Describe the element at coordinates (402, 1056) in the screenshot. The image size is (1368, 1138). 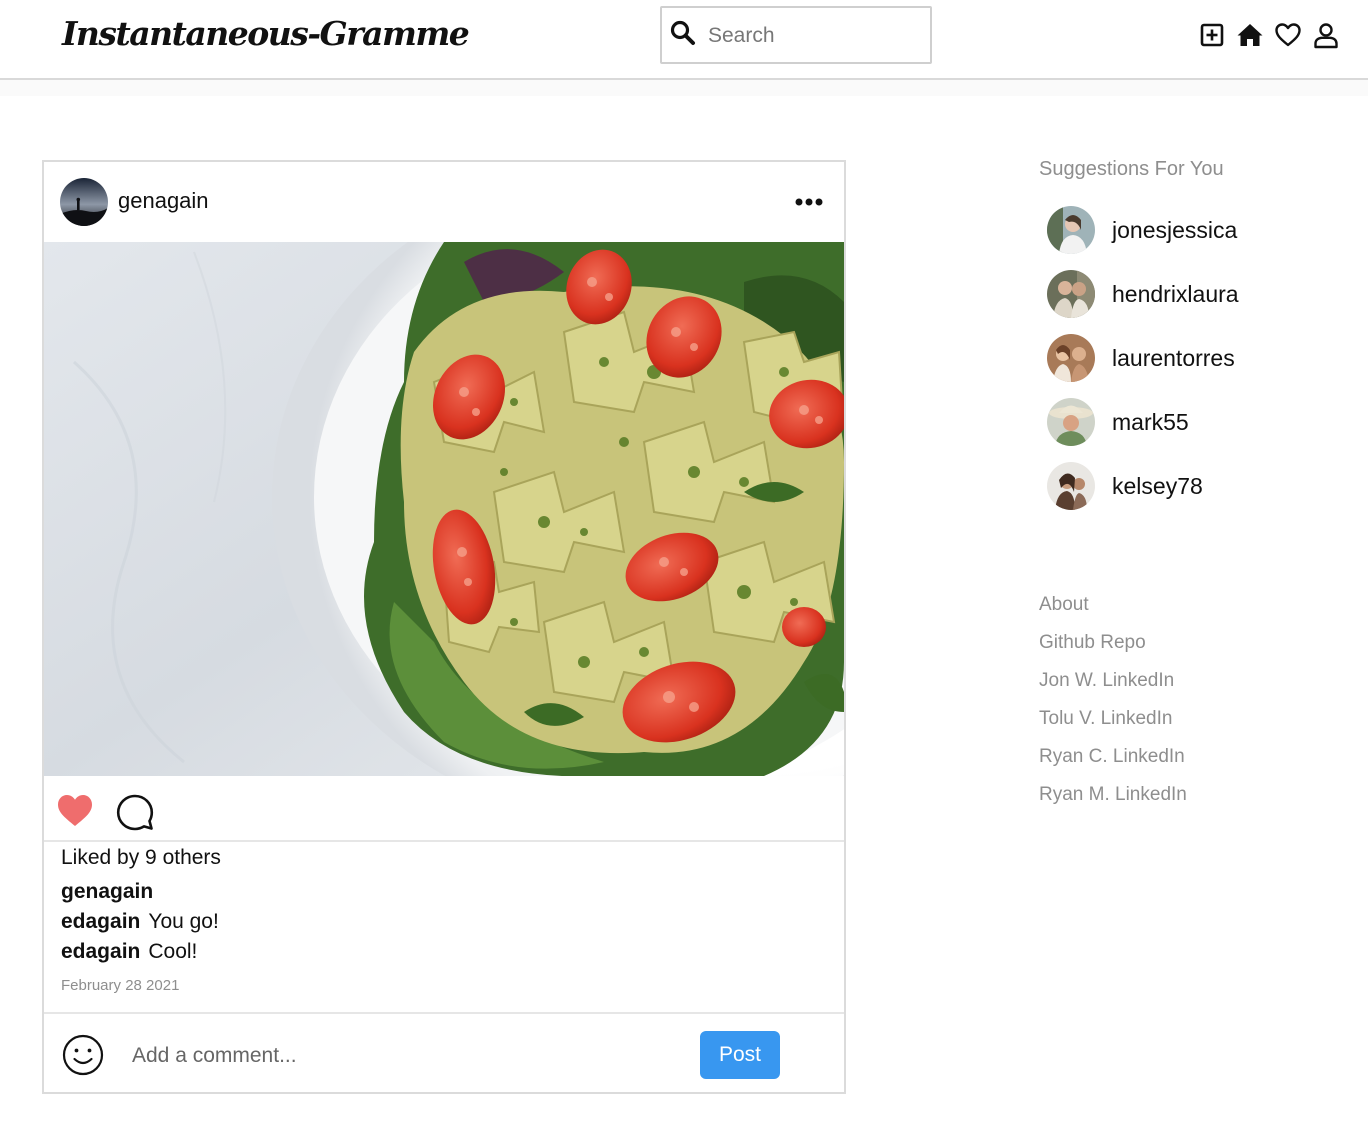
I see `comment-input` at that location.